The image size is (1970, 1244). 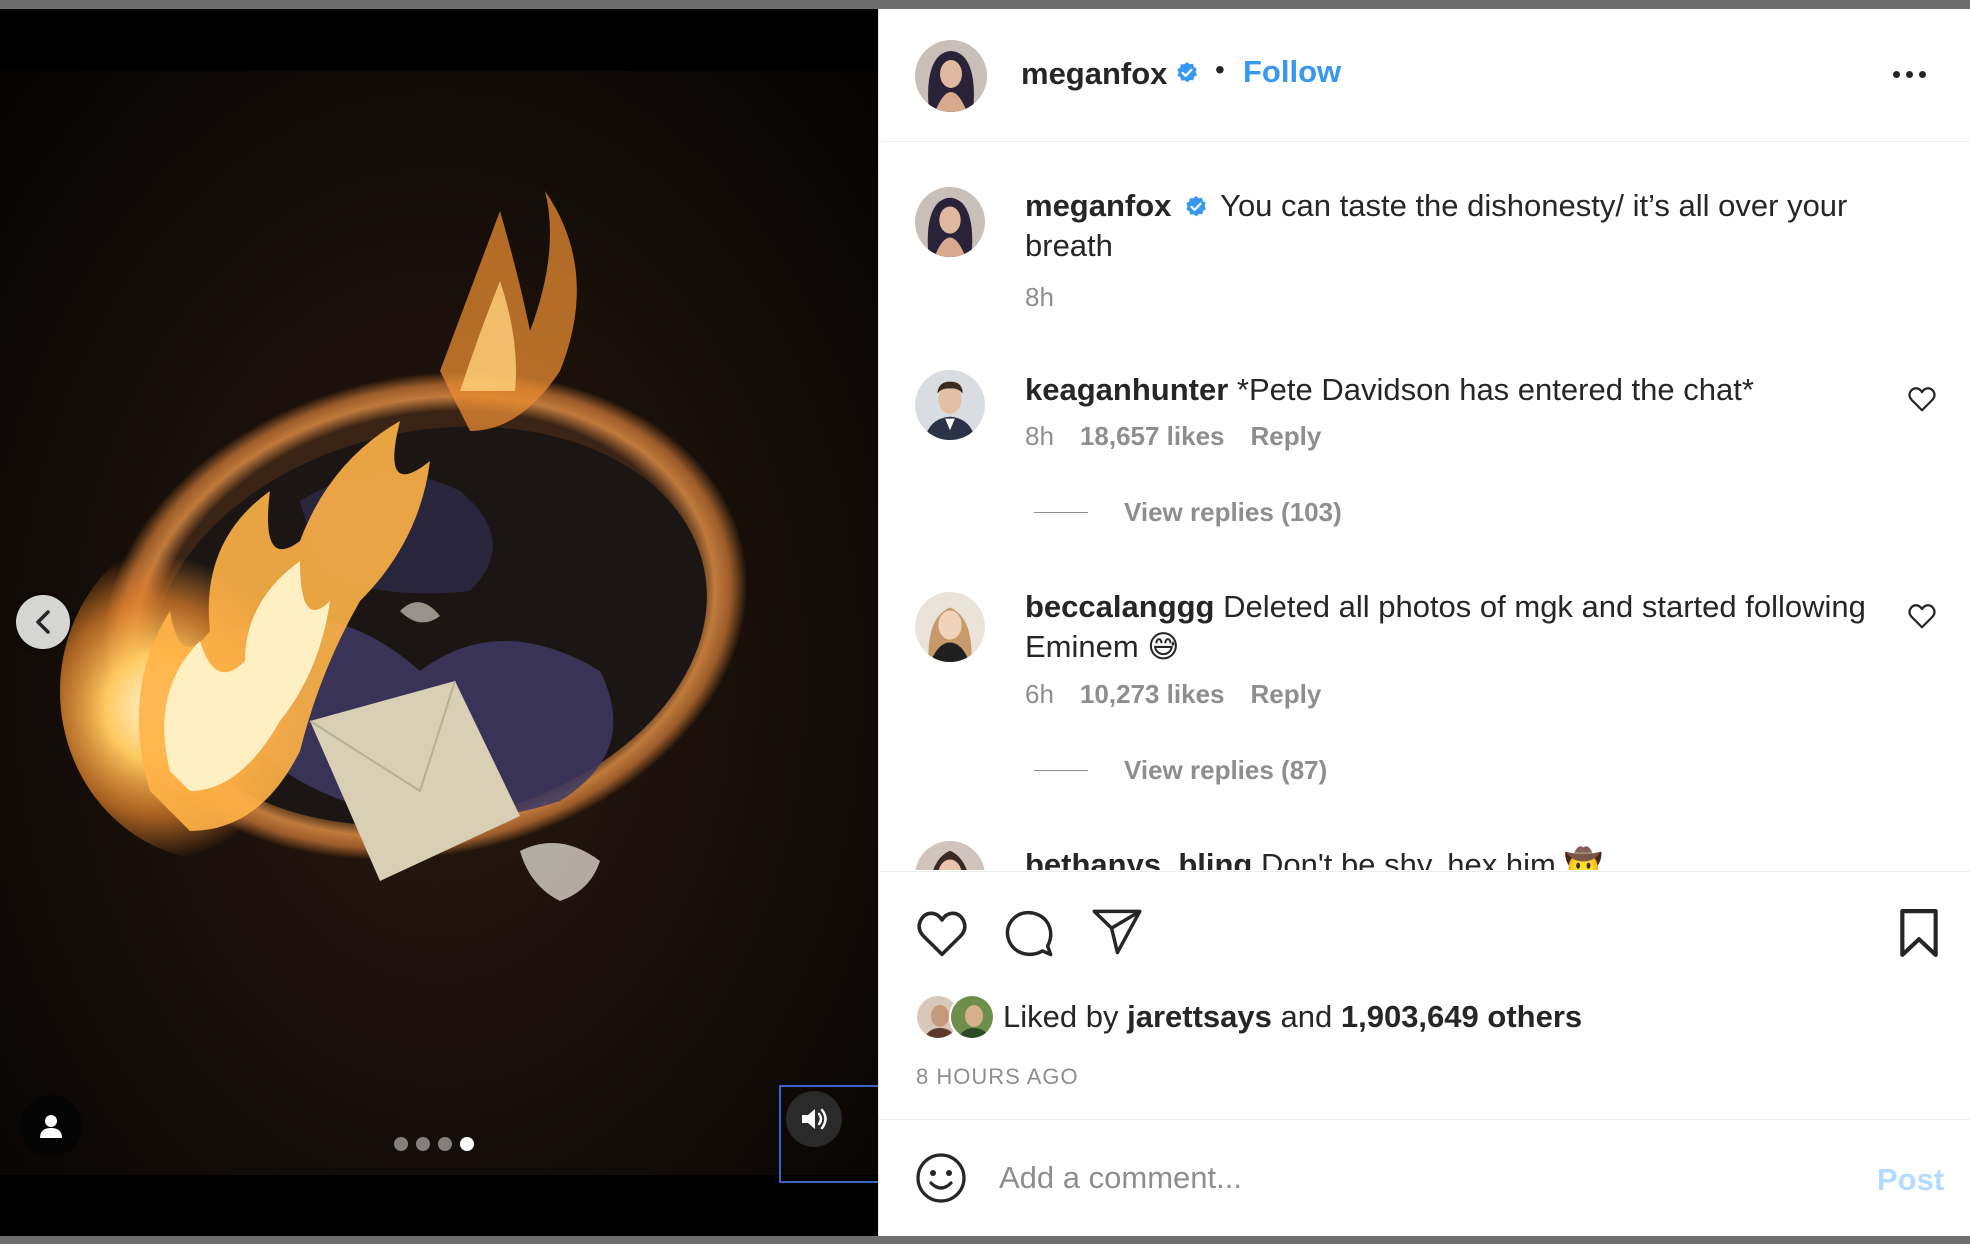 I want to click on comment-text-block: bethanys_bling Don't be shy, hex him 🤠, so click(x=1455, y=857).